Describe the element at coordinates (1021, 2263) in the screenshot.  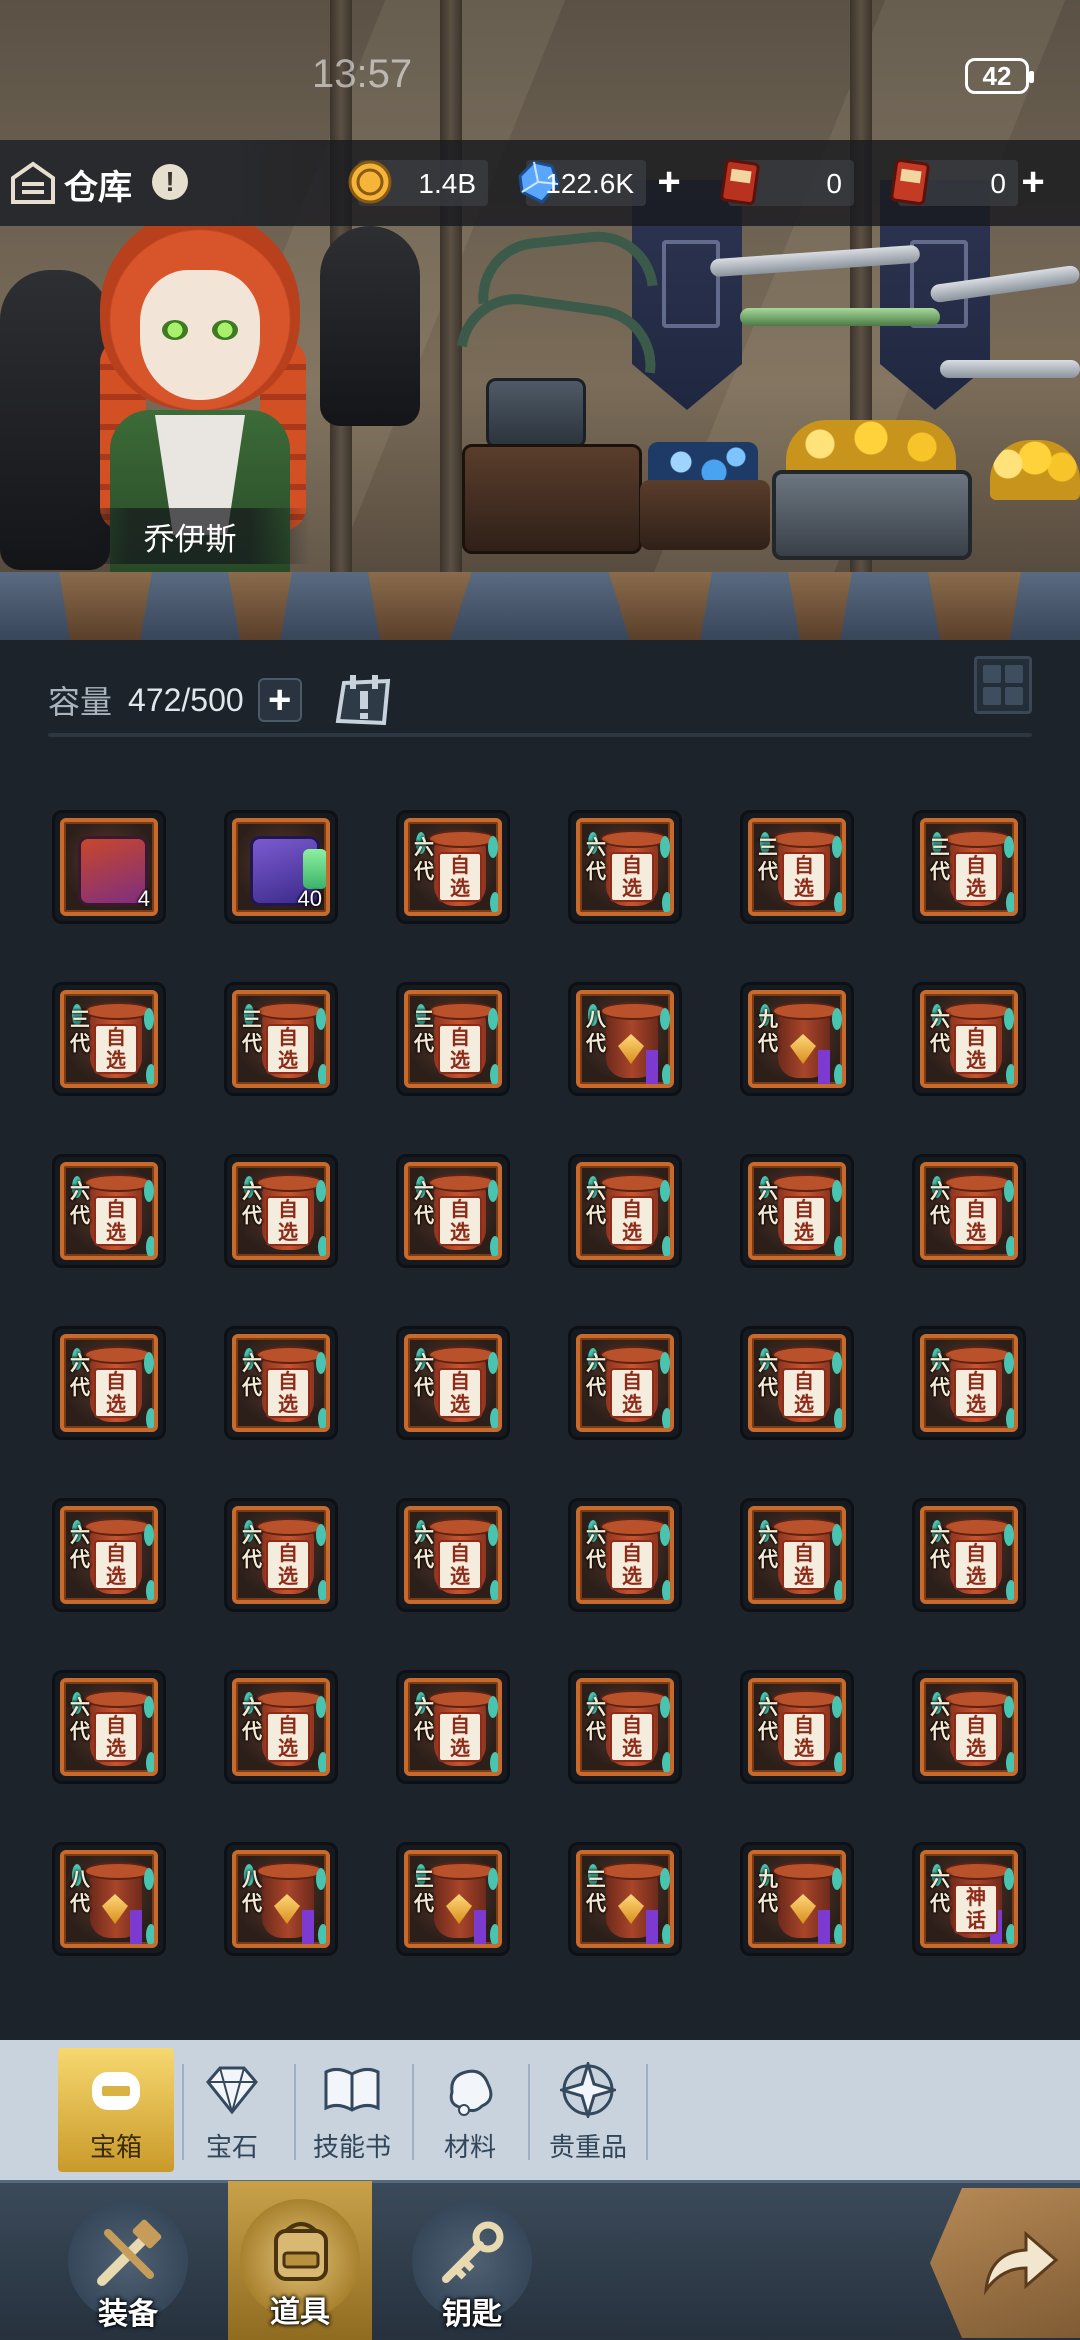
I see `return-arrow-icon` at that location.